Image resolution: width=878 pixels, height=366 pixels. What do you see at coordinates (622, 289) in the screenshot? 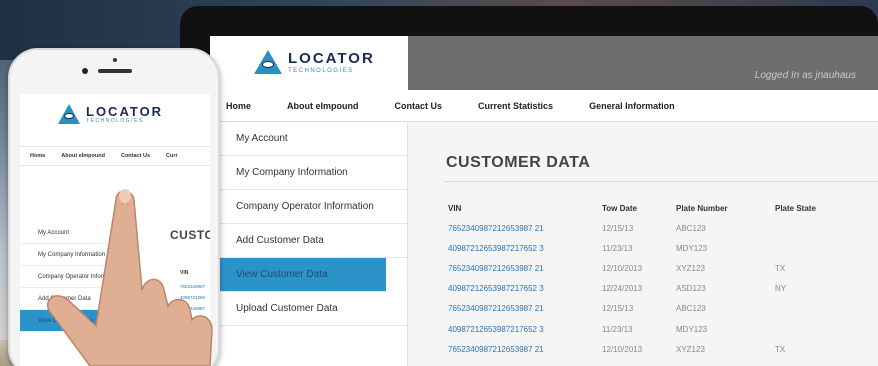
I see `tow-date-cell: 12/24/2013` at bounding box center [622, 289].